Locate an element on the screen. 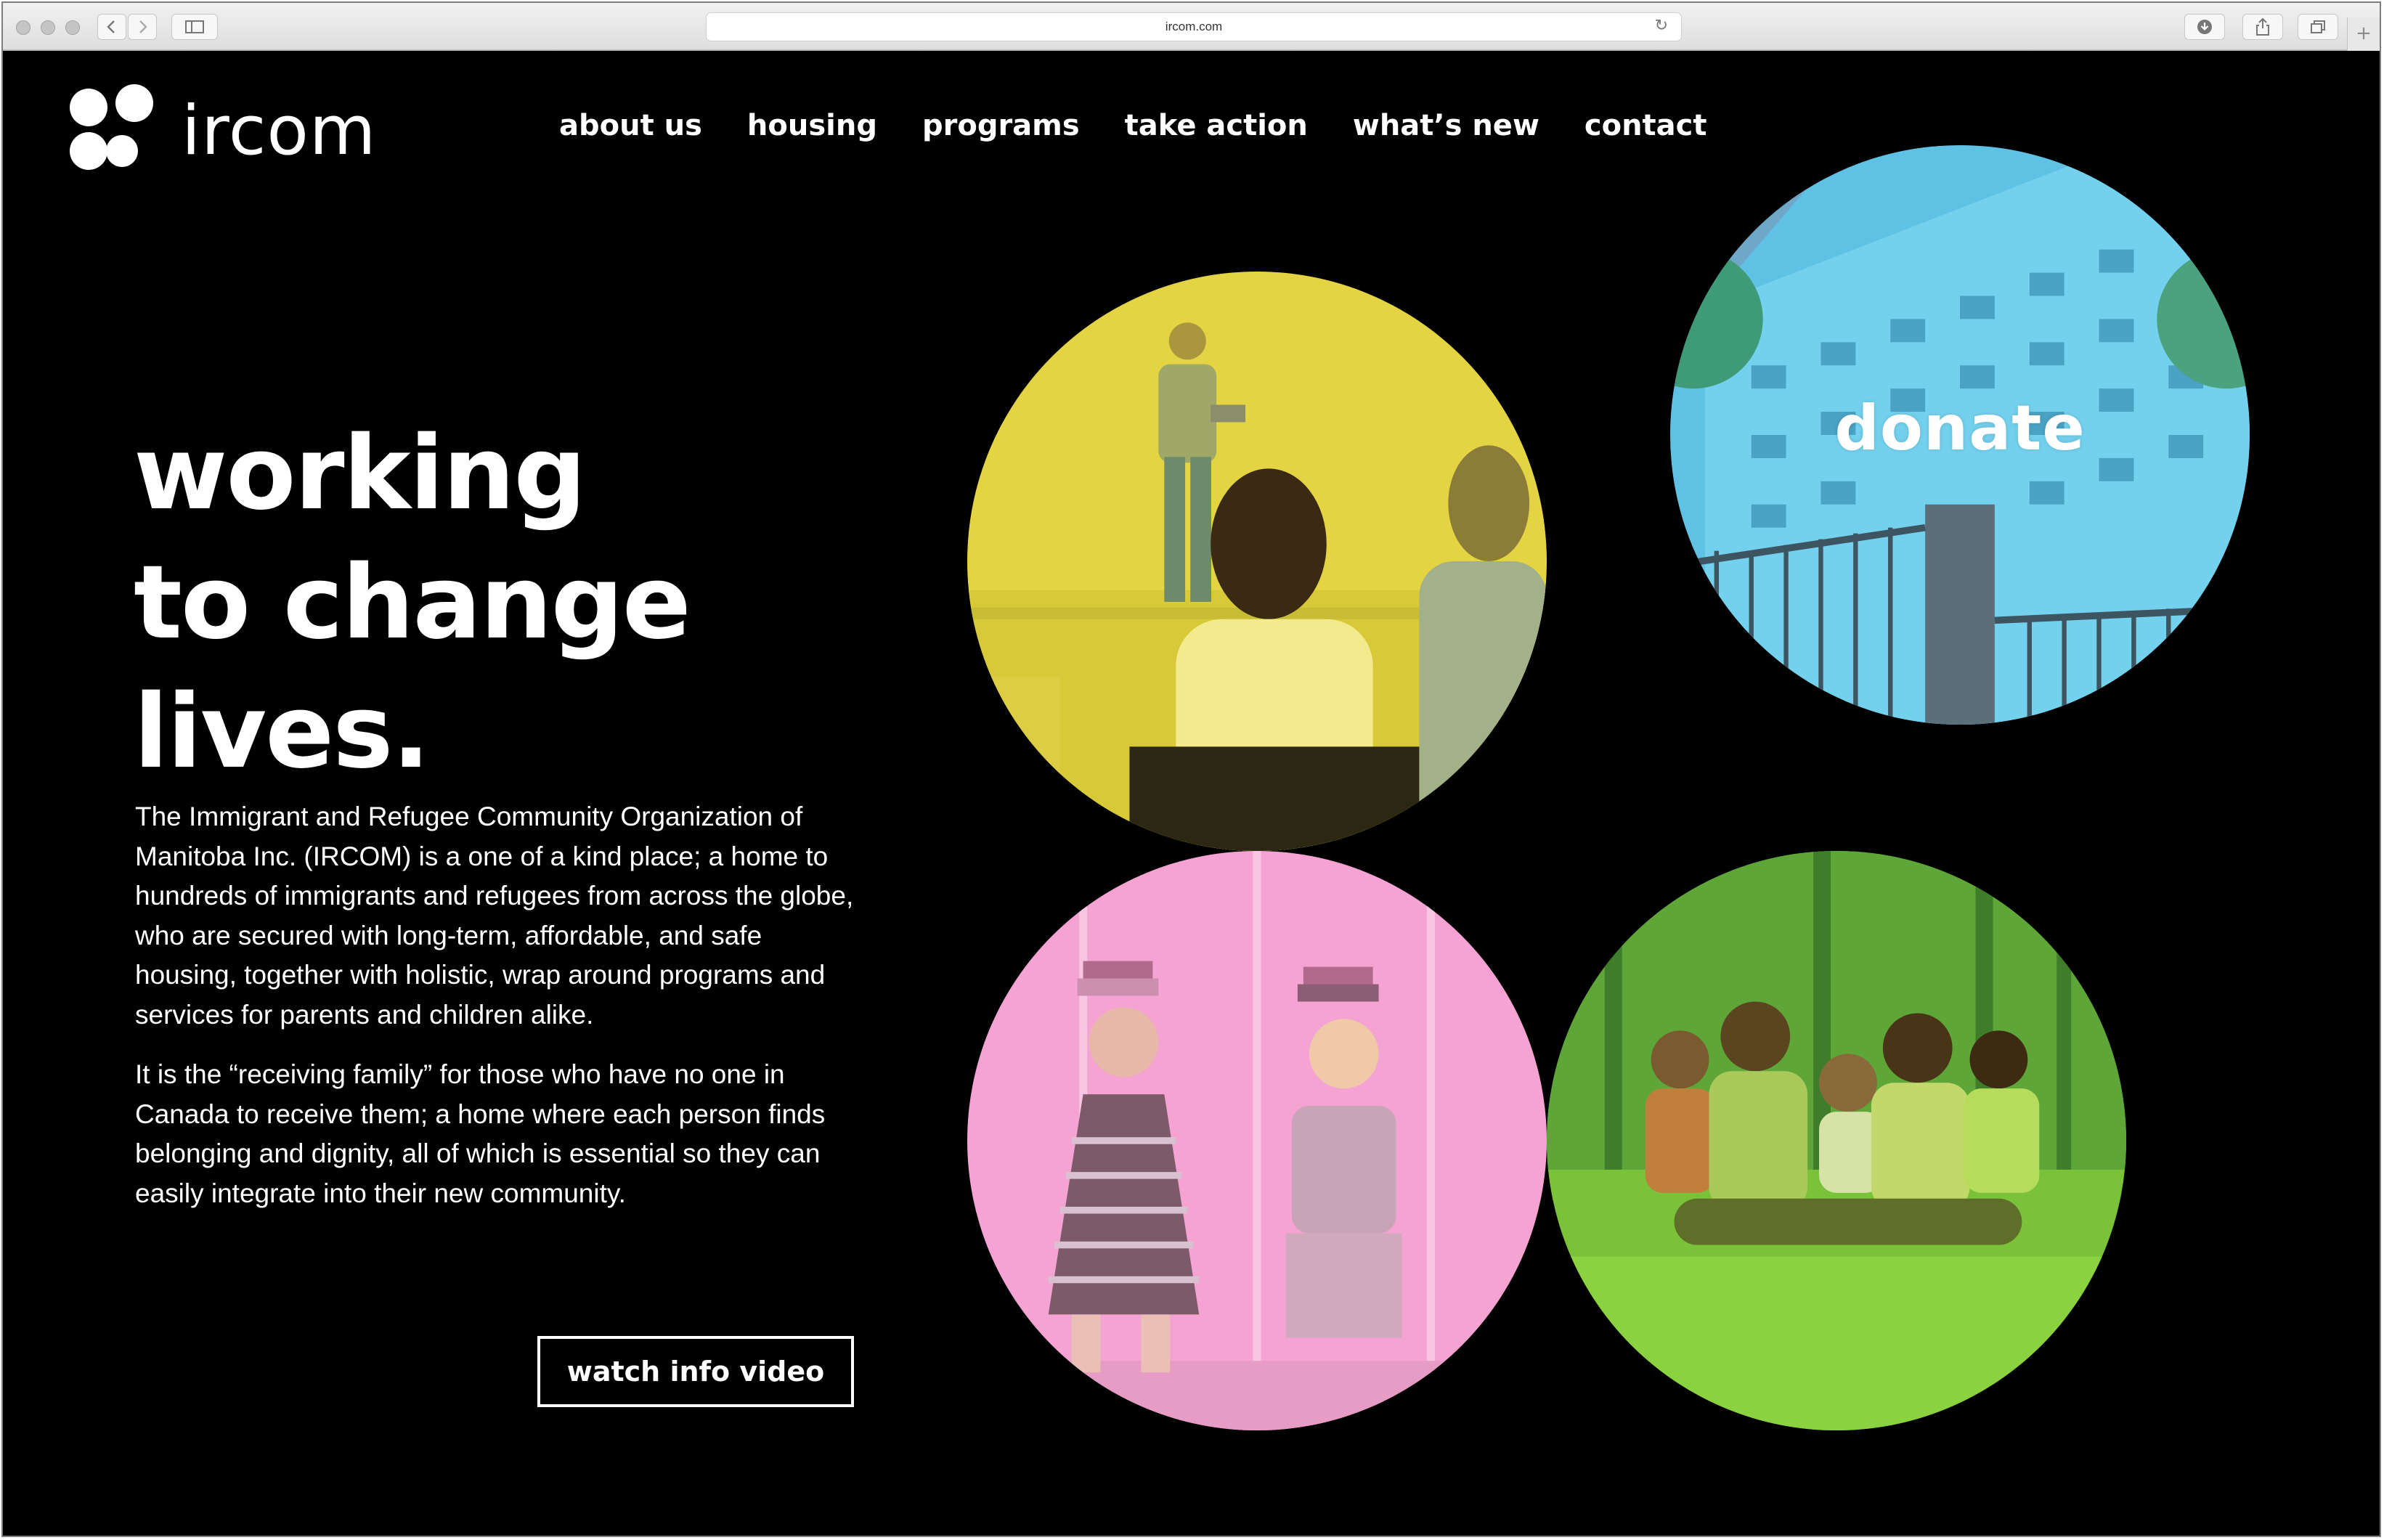 This screenshot has height=1540, width=2384. donate-label: donate is located at coordinates (1960, 428).